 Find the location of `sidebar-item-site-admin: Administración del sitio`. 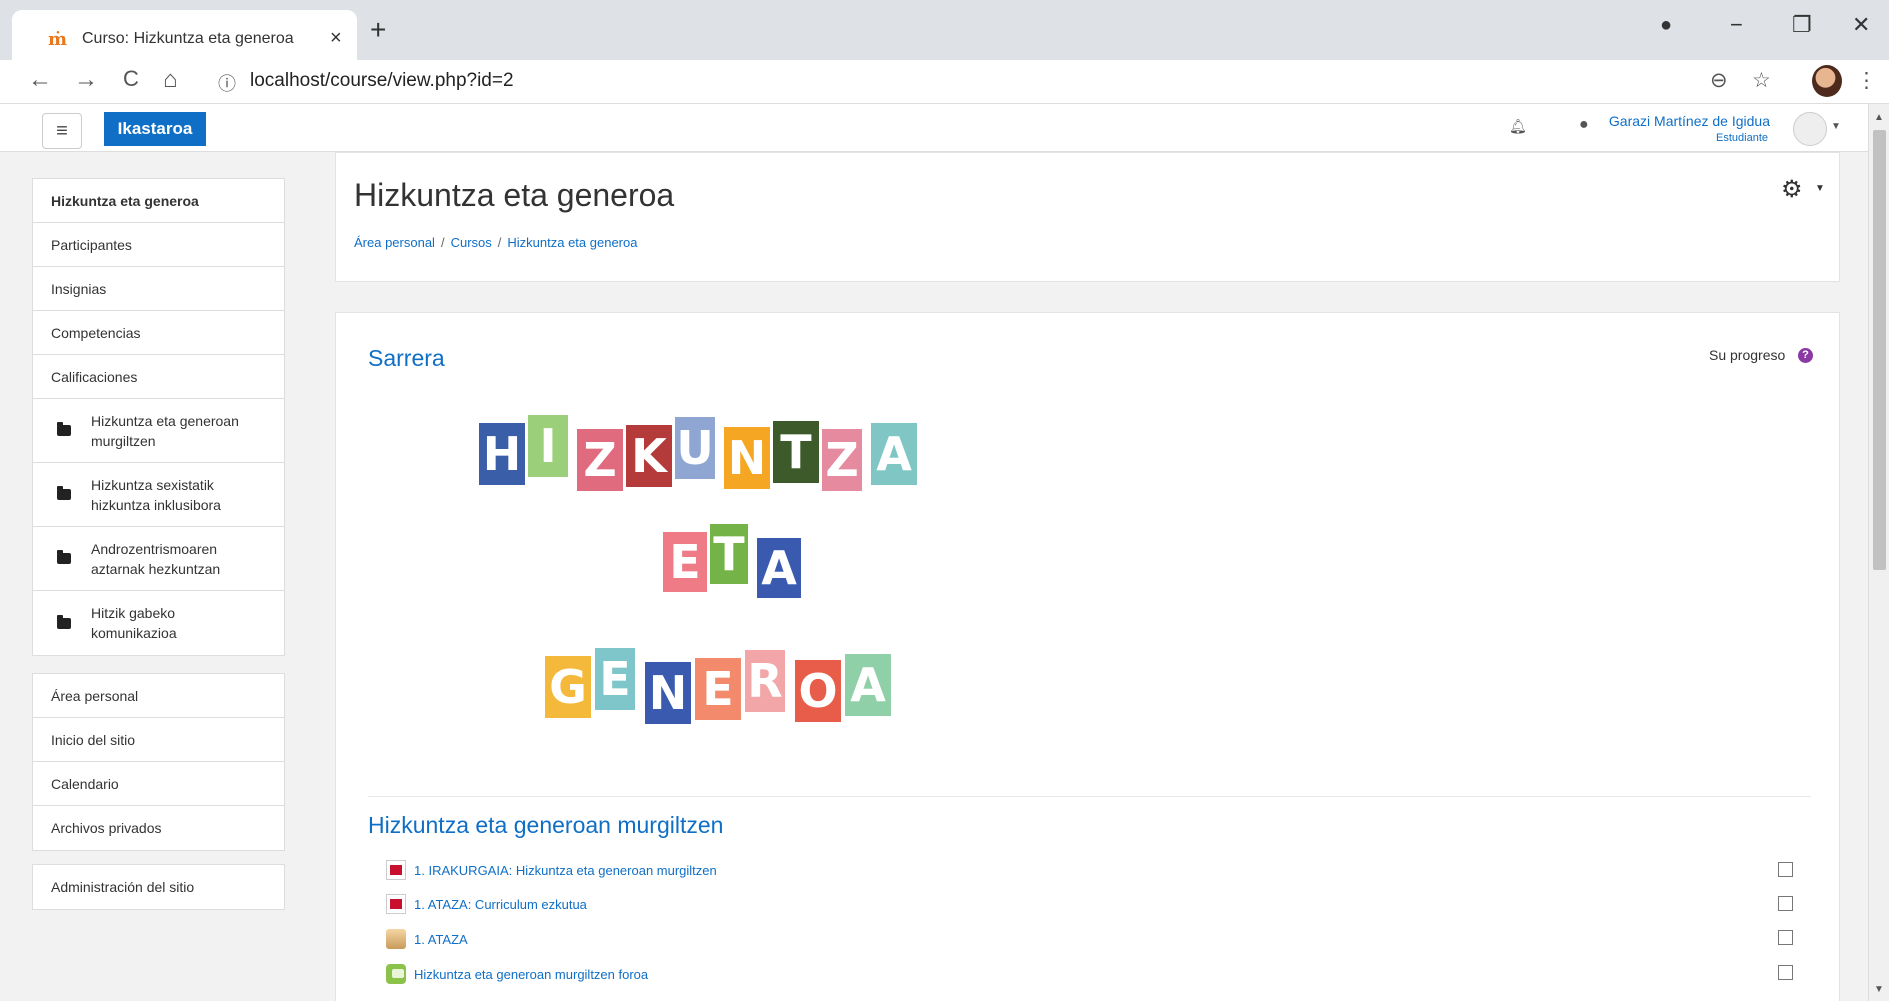

sidebar-item-site-admin: Administración del sitio is located at coordinates (158, 887).